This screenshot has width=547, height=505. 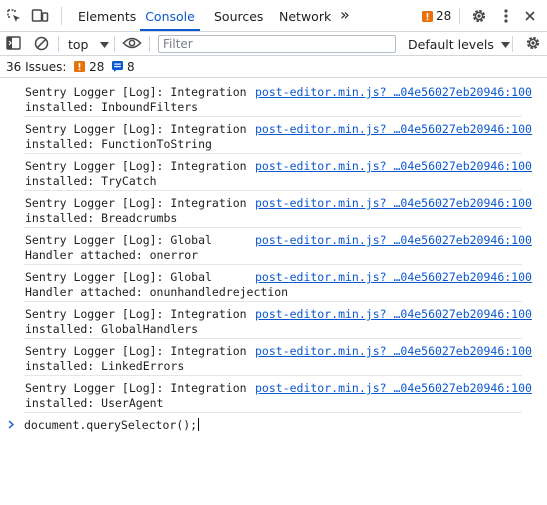 I want to click on filter-input, so click(x=277, y=44).